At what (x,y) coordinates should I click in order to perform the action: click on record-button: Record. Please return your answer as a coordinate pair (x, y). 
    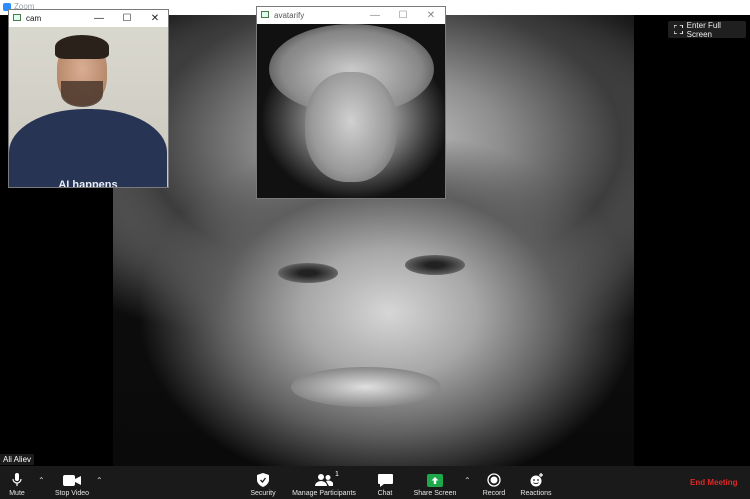
    Looking at the image, I should click on (494, 482).